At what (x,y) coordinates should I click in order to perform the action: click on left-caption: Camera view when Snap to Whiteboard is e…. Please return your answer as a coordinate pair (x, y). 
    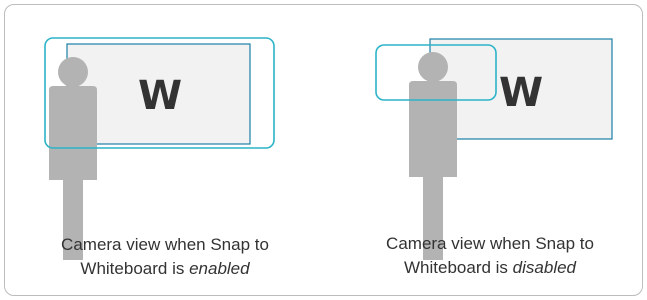
    Looking at the image, I should click on (165, 257).